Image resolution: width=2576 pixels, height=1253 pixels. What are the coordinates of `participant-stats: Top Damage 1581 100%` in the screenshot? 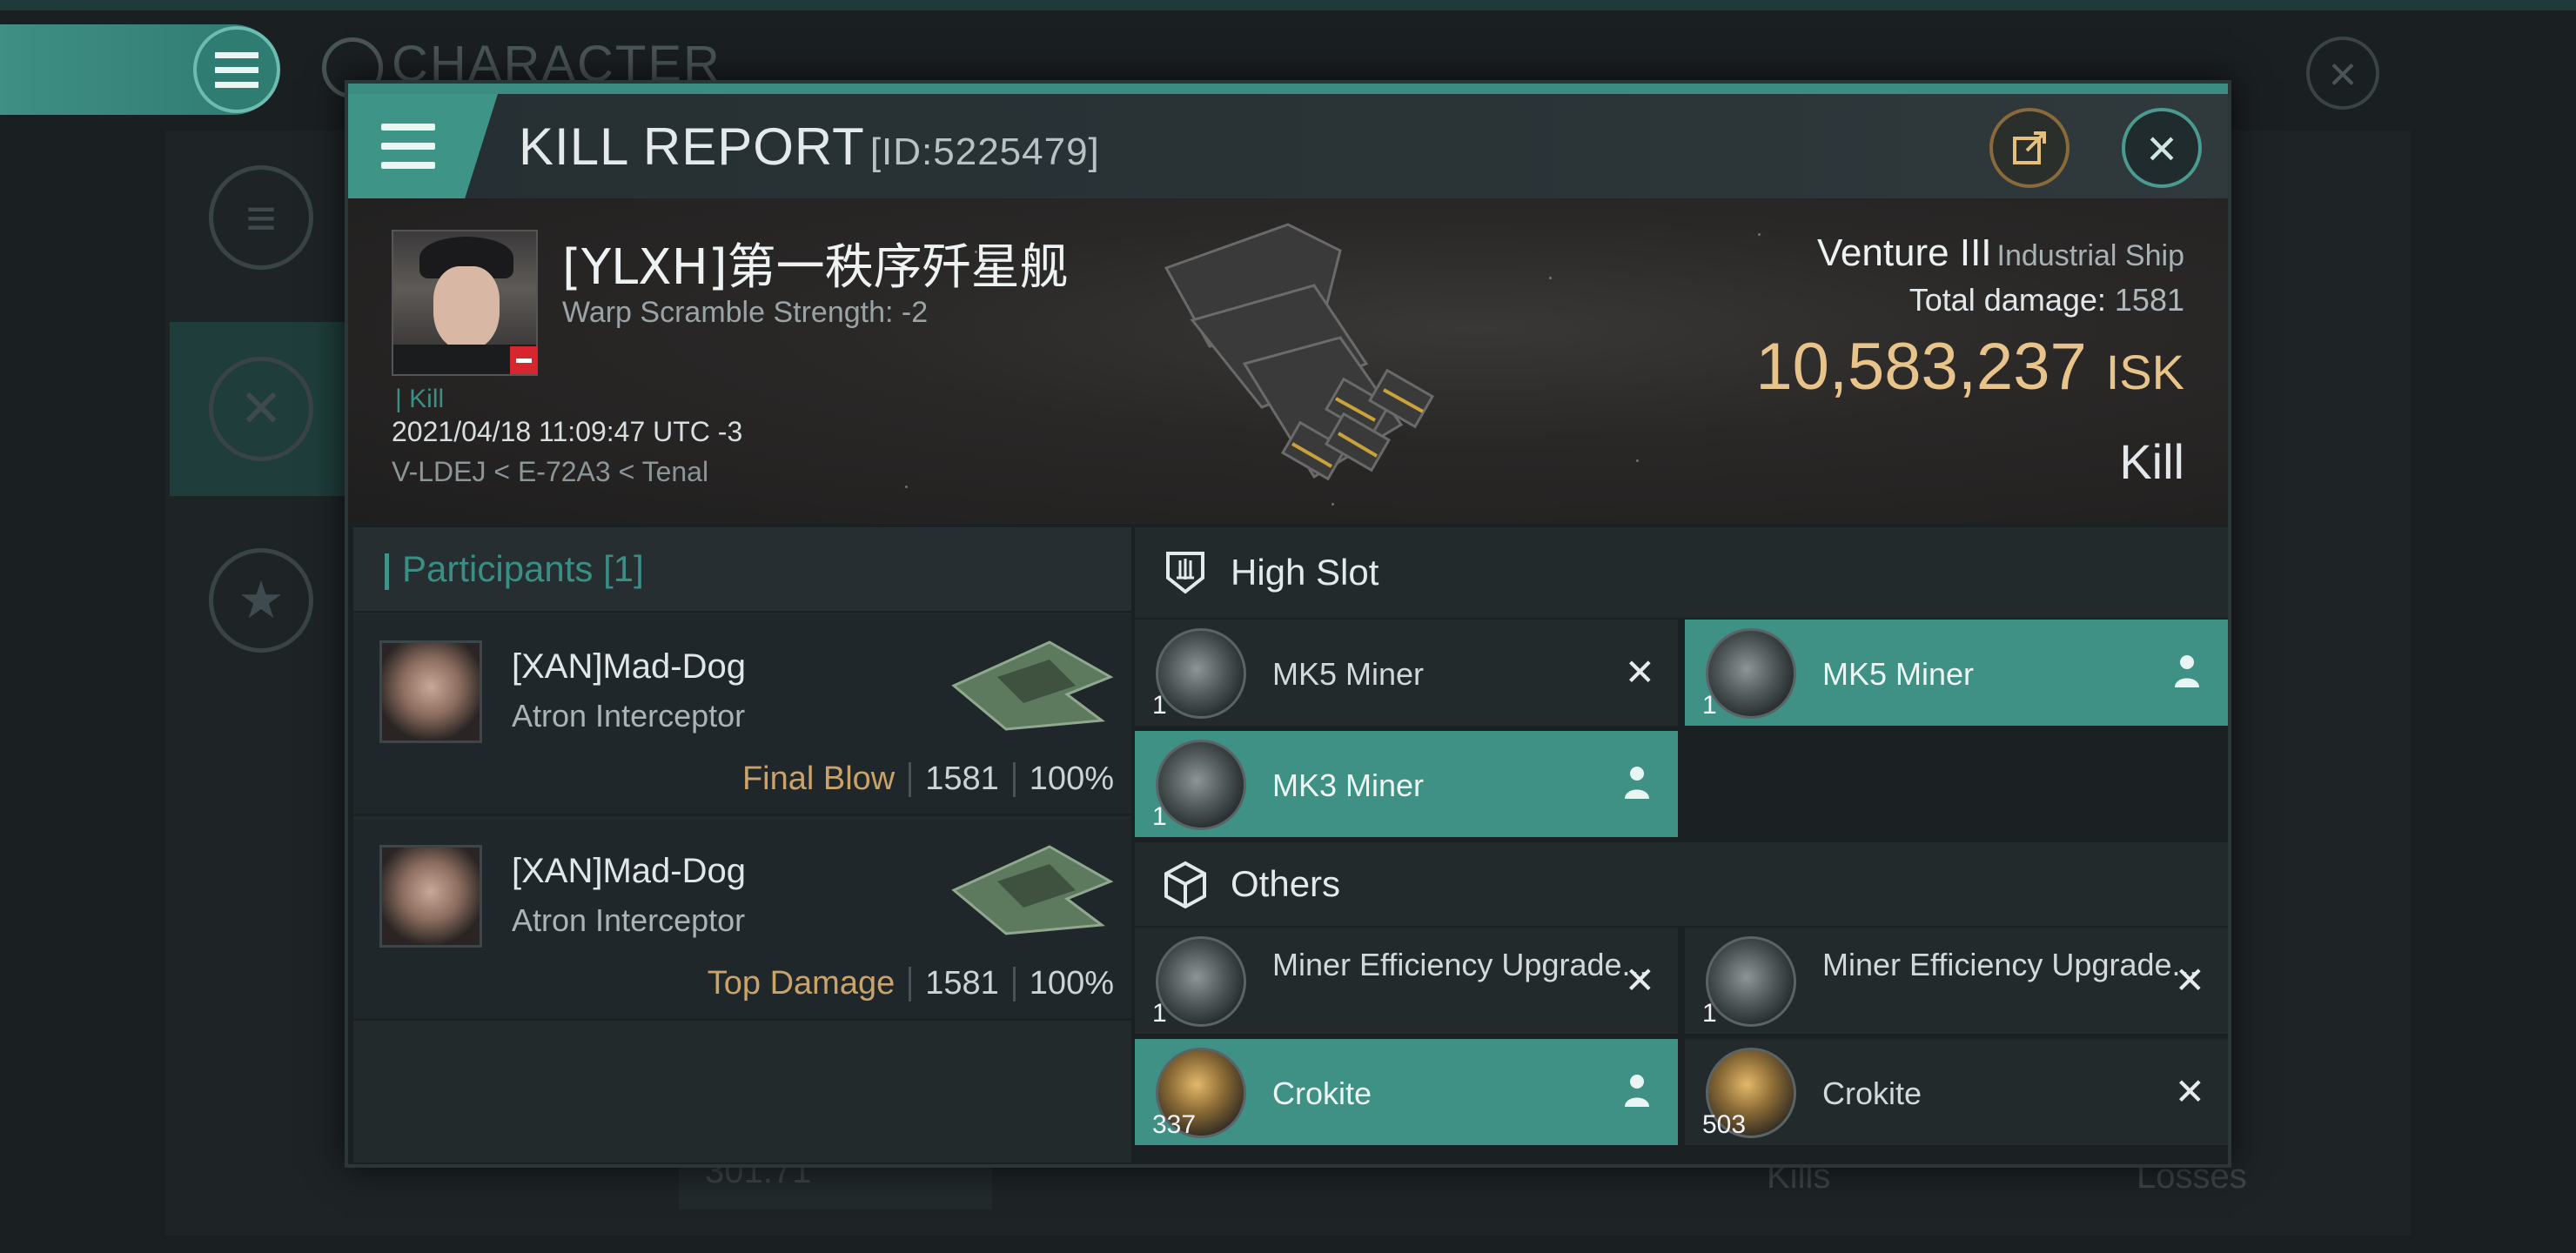 It's located at (910, 983).